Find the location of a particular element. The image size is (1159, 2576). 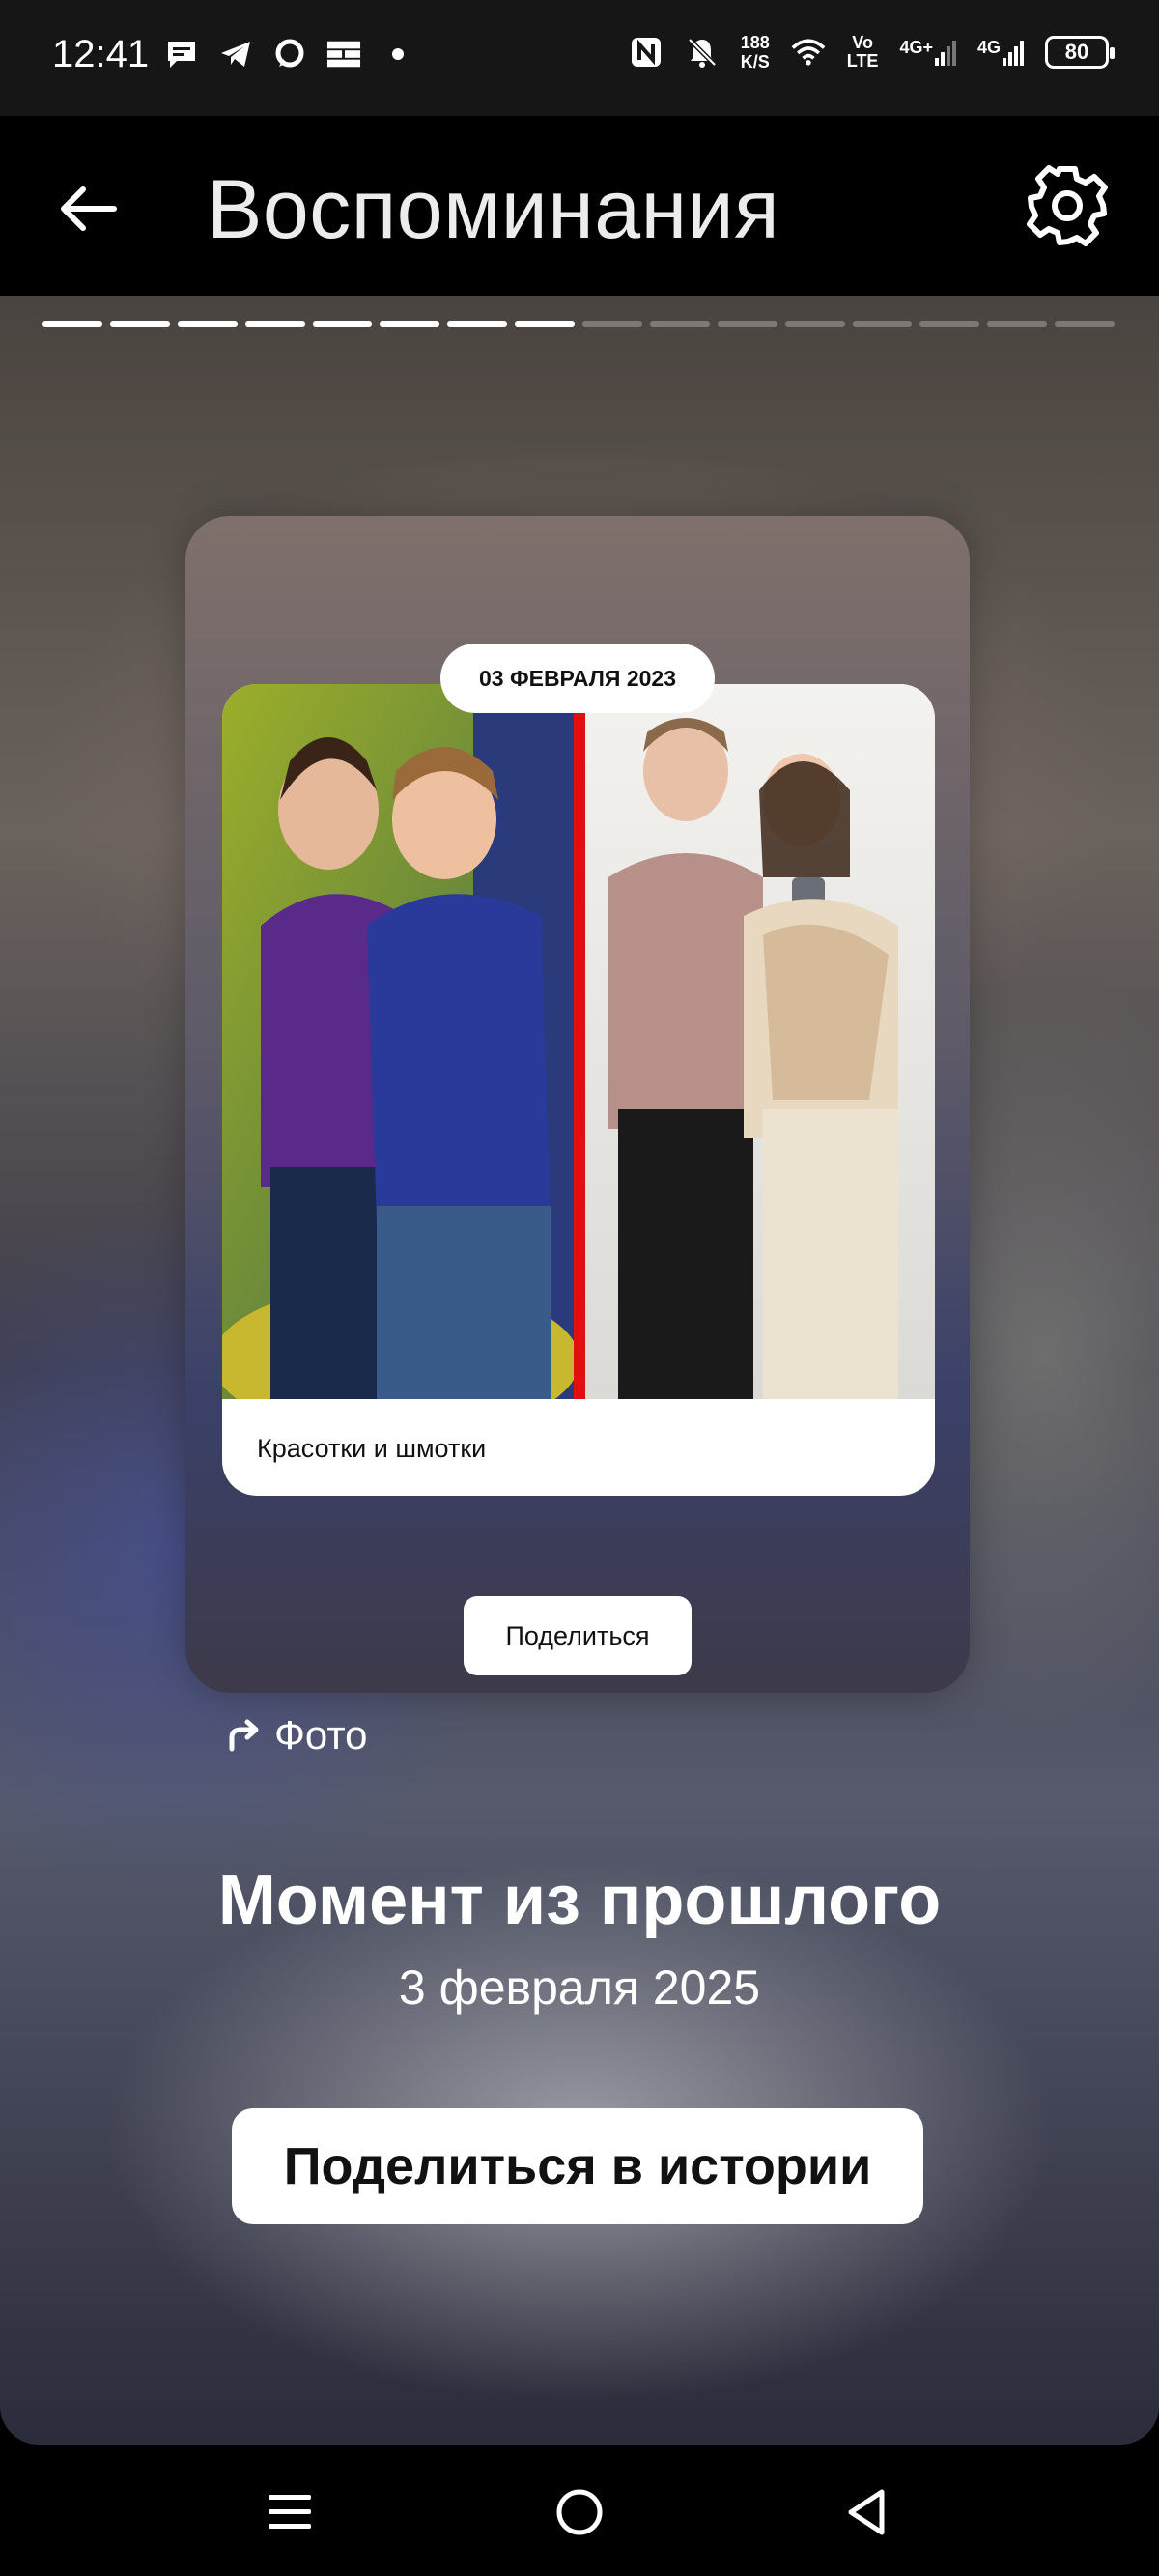

source-row: Фото is located at coordinates (296, 1736).